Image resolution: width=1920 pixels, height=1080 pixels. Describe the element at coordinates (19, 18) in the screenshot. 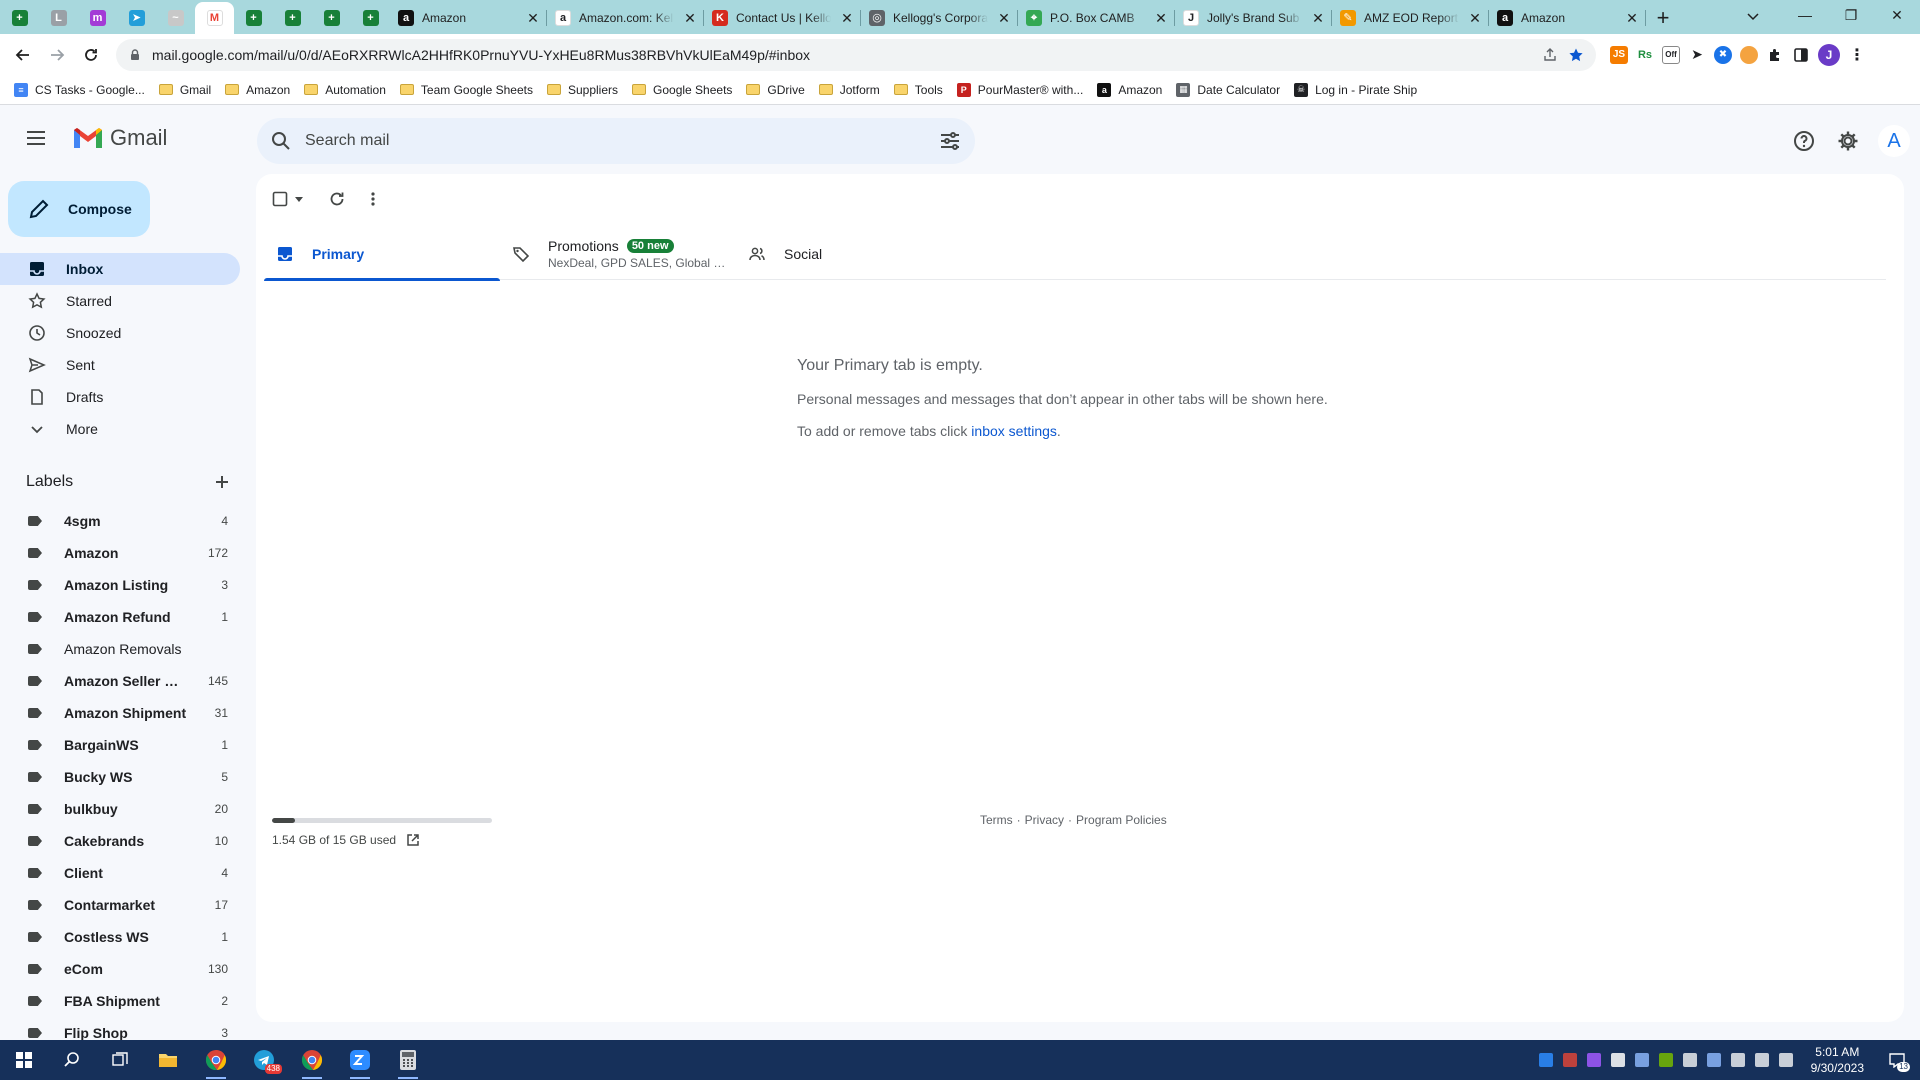

I see `browser-tab-0: +` at that location.